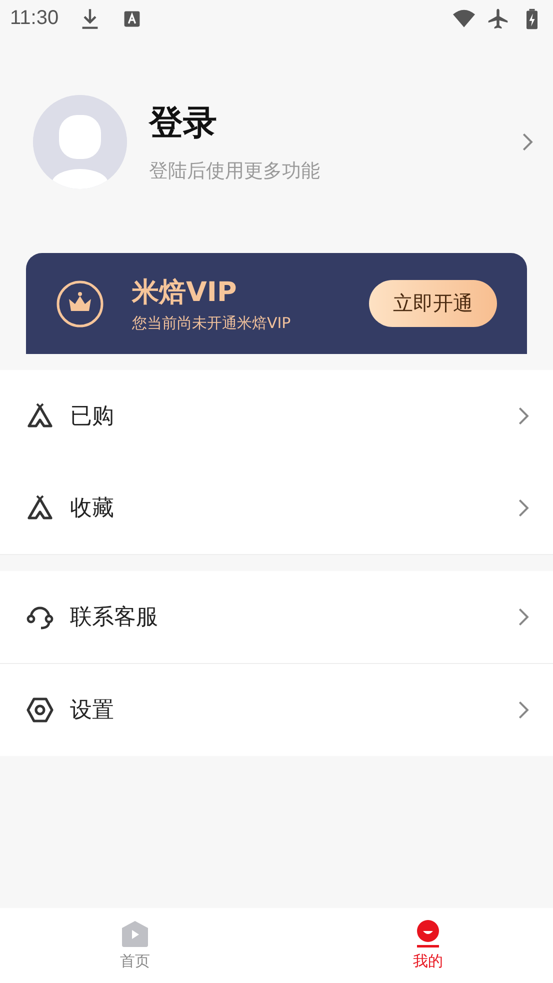 The width and height of the screenshot is (553, 983). Describe the element at coordinates (92, 417) in the screenshot. I see `menu-label: 已购` at that location.